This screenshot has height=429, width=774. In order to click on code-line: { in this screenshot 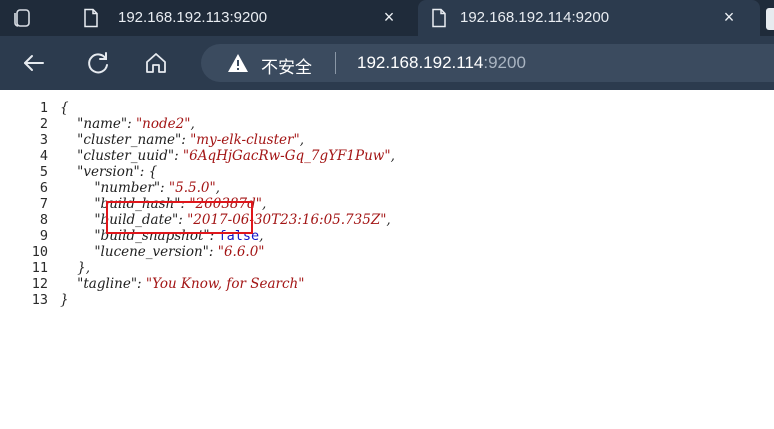, I will do `click(227, 108)`.